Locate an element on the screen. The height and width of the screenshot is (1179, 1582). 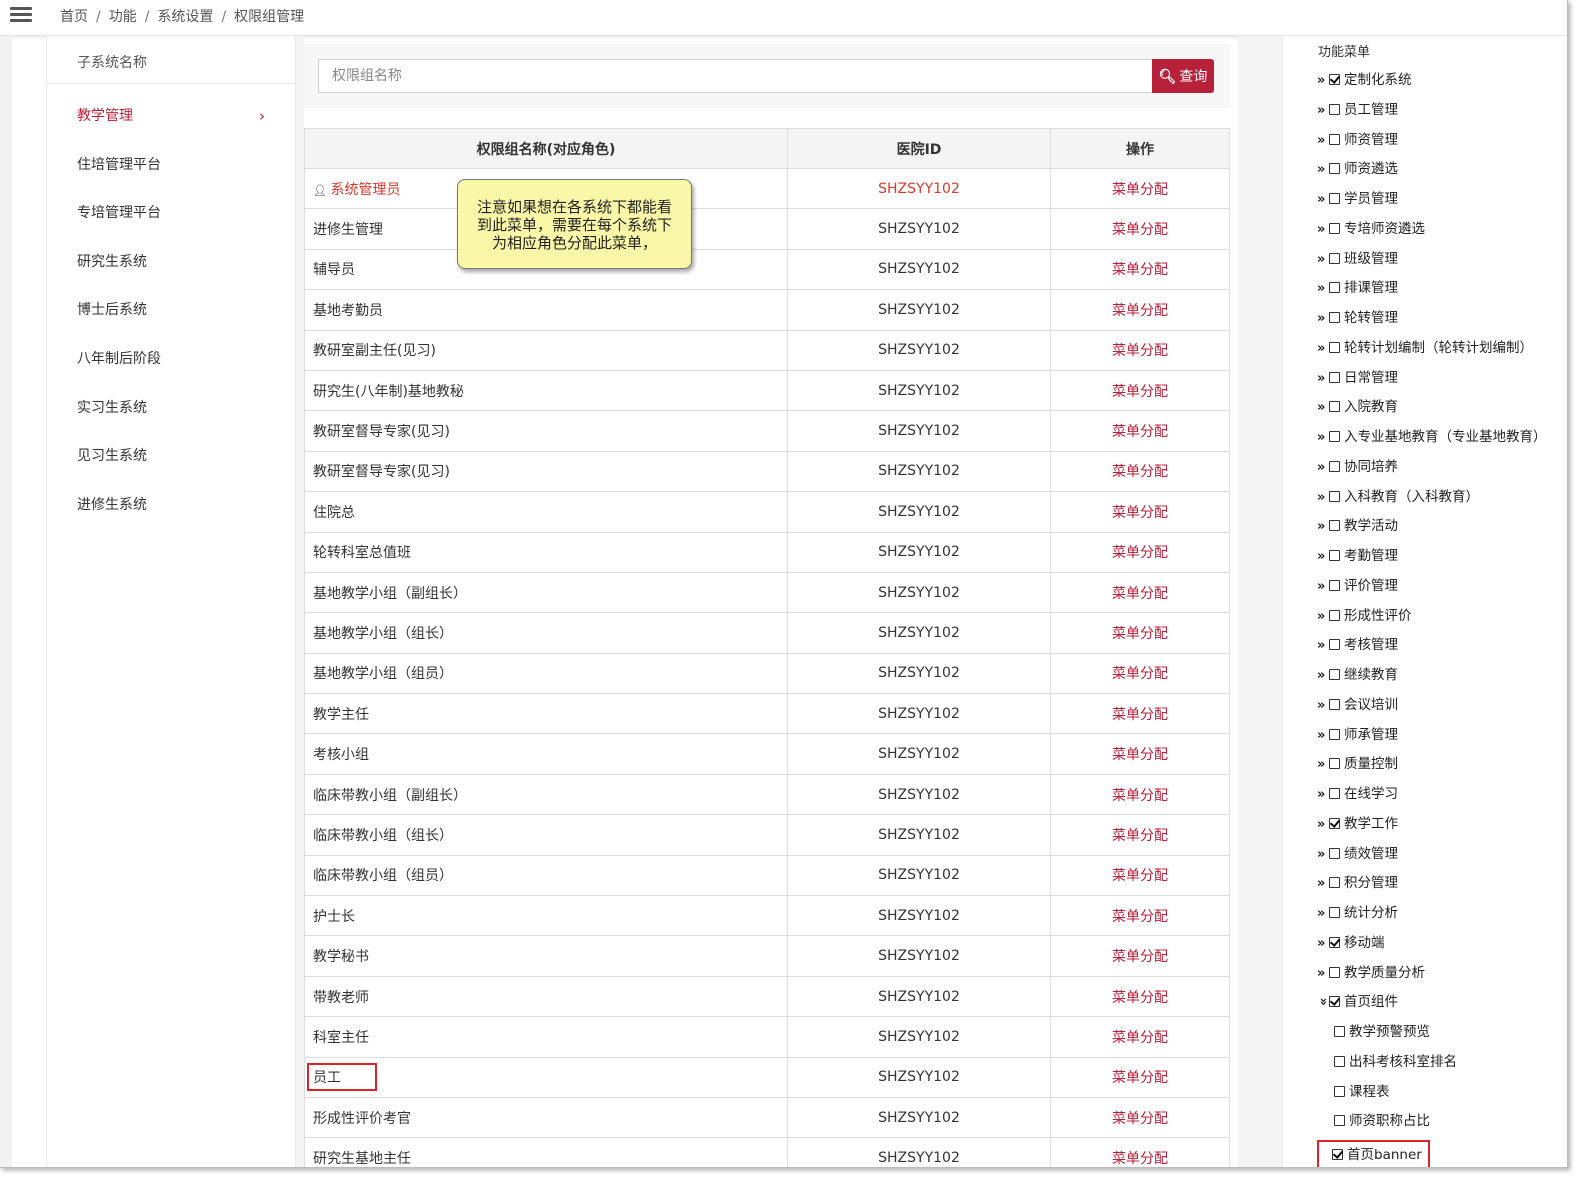
subsystem-item: 见习生系统 is located at coordinates (171, 458).